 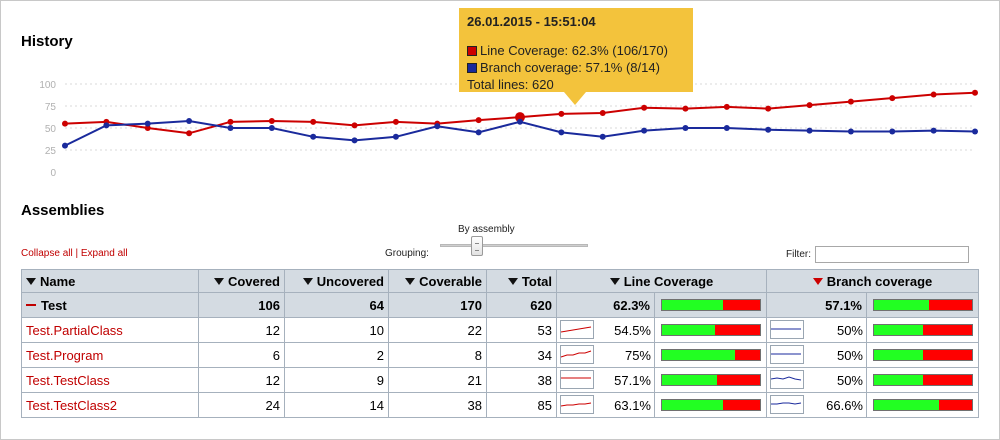 I want to click on collapse-icon, so click(x=31, y=304).